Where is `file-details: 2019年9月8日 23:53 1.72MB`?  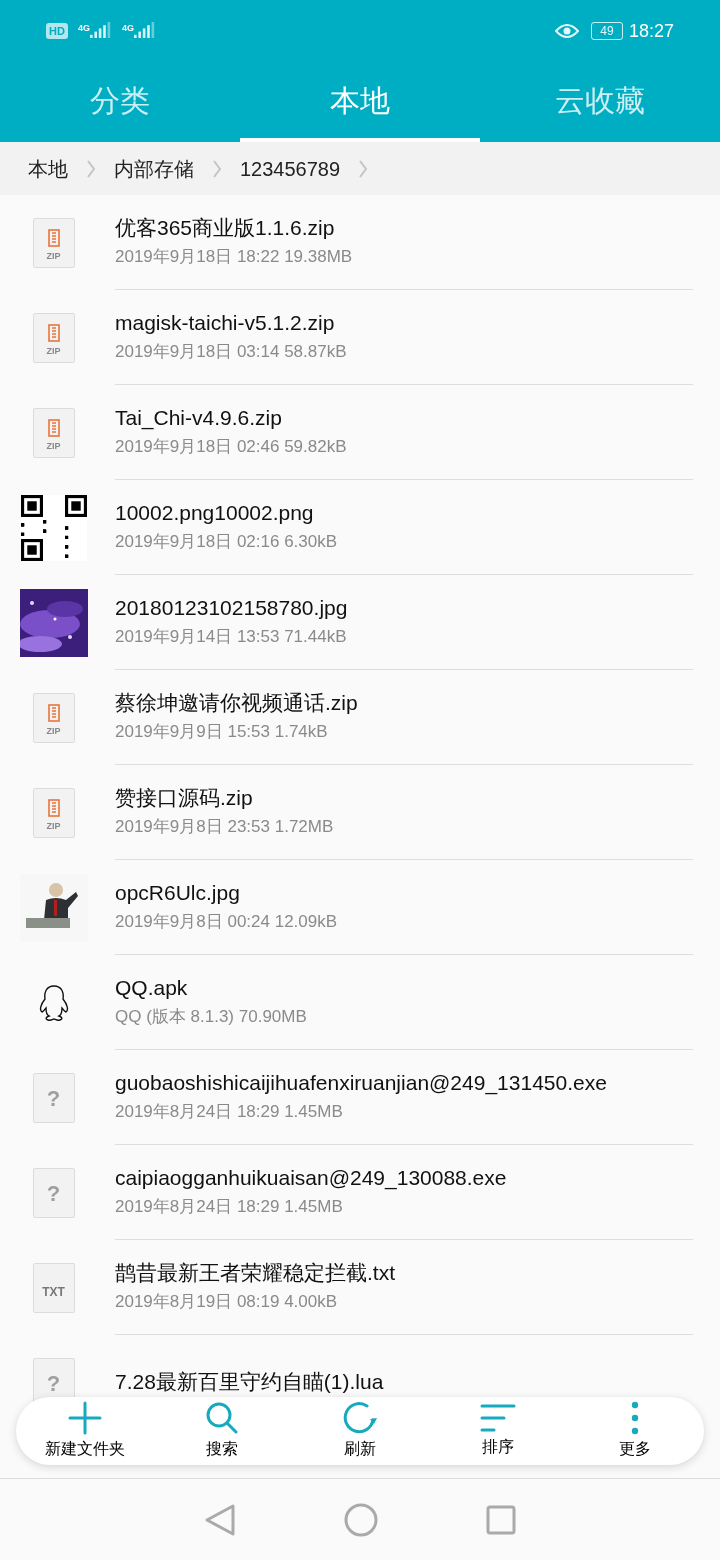
file-details: 2019年9月8日 23:53 1.72MB is located at coordinates (225, 827).